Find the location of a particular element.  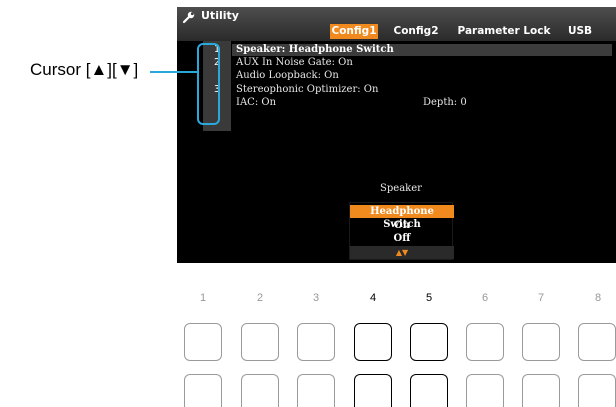

list-item-audio-loopback: Audio Loopback: On is located at coordinates (396, 76).